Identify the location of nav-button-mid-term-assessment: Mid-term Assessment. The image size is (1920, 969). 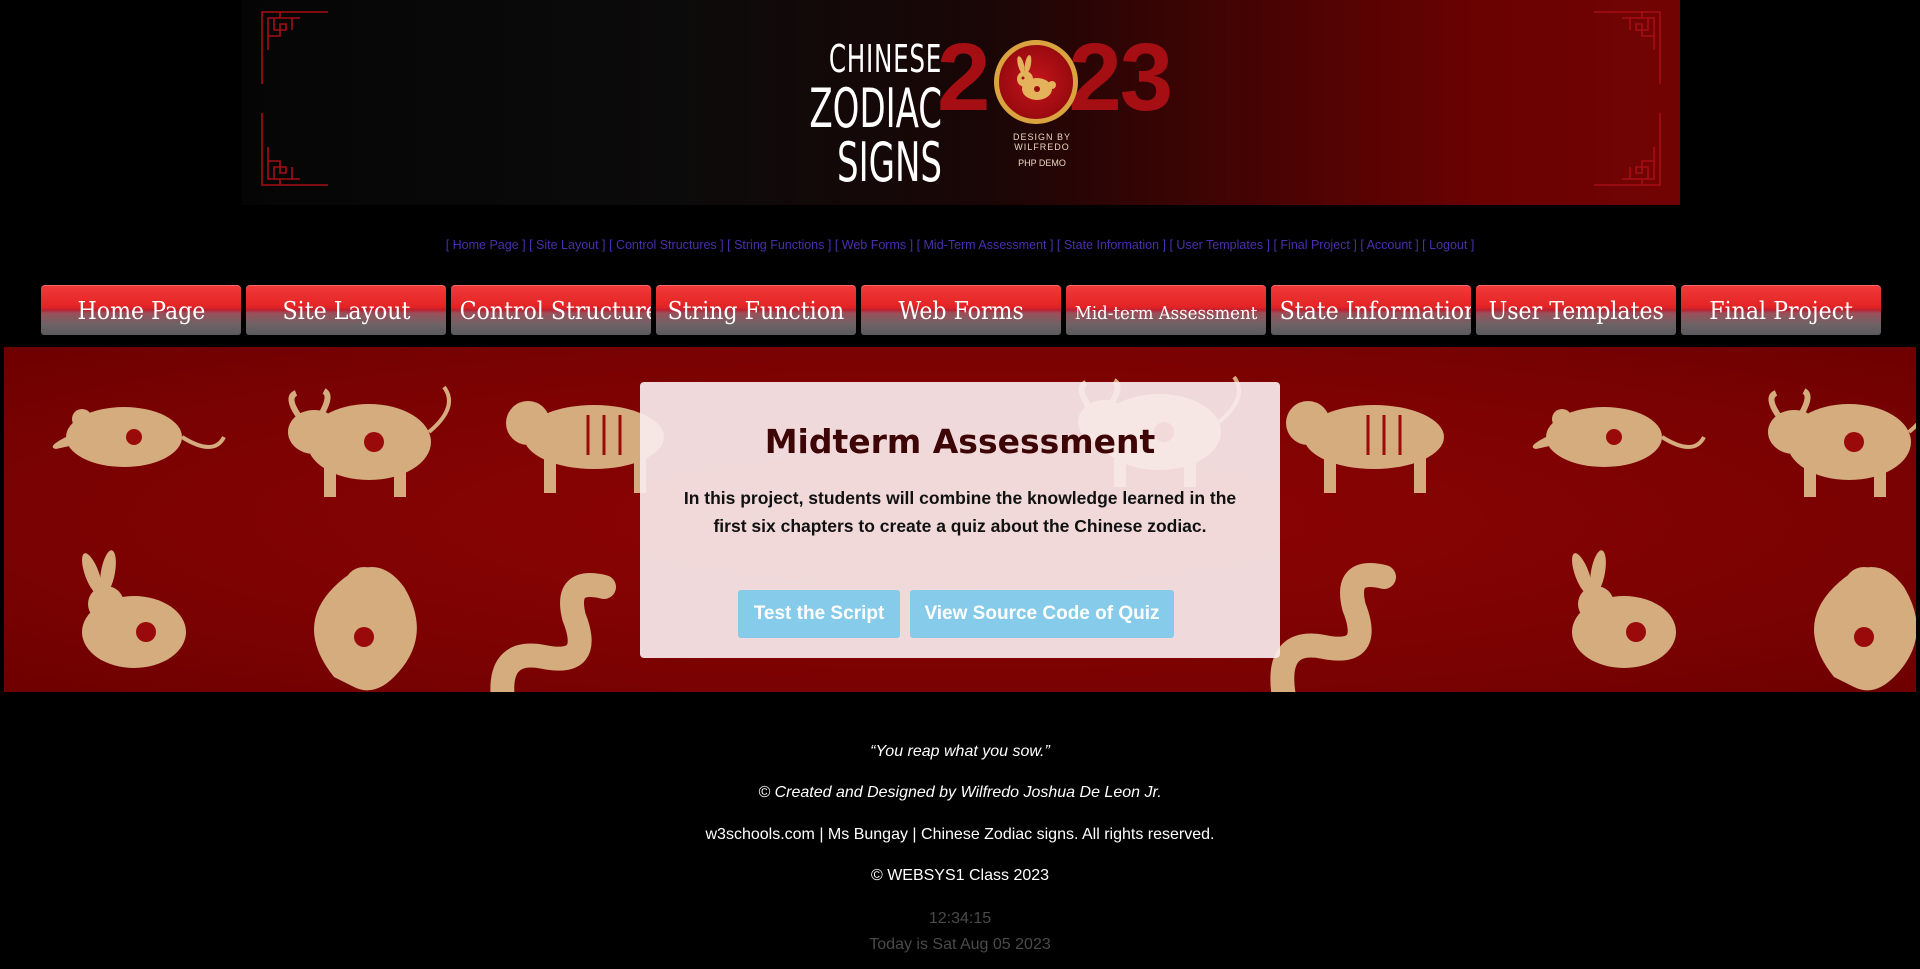
(1166, 310).